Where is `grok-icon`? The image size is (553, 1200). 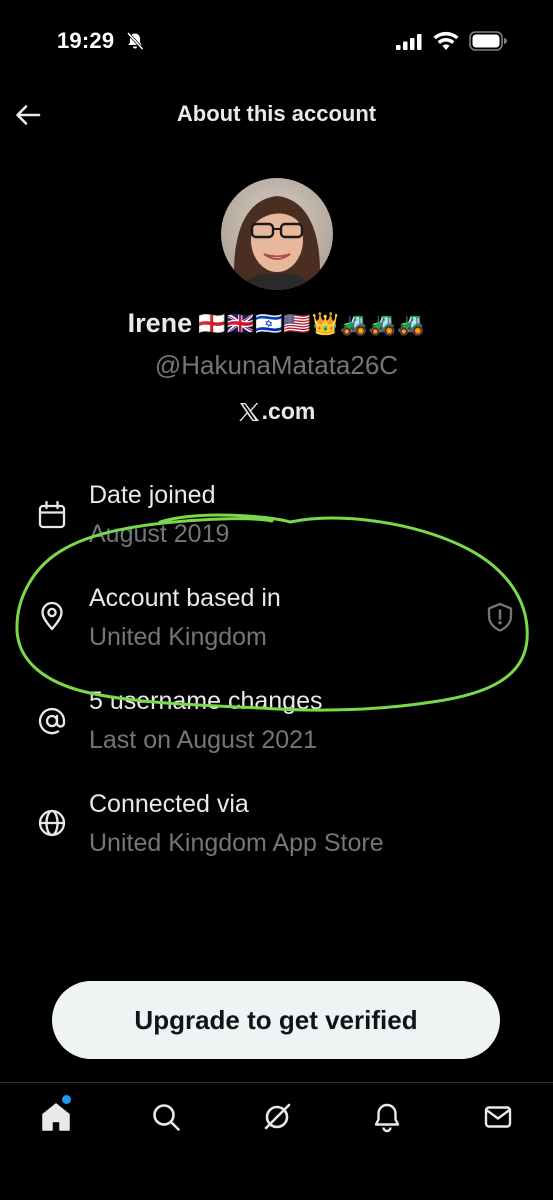
grok-icon is located at coordinates (277, 1117).